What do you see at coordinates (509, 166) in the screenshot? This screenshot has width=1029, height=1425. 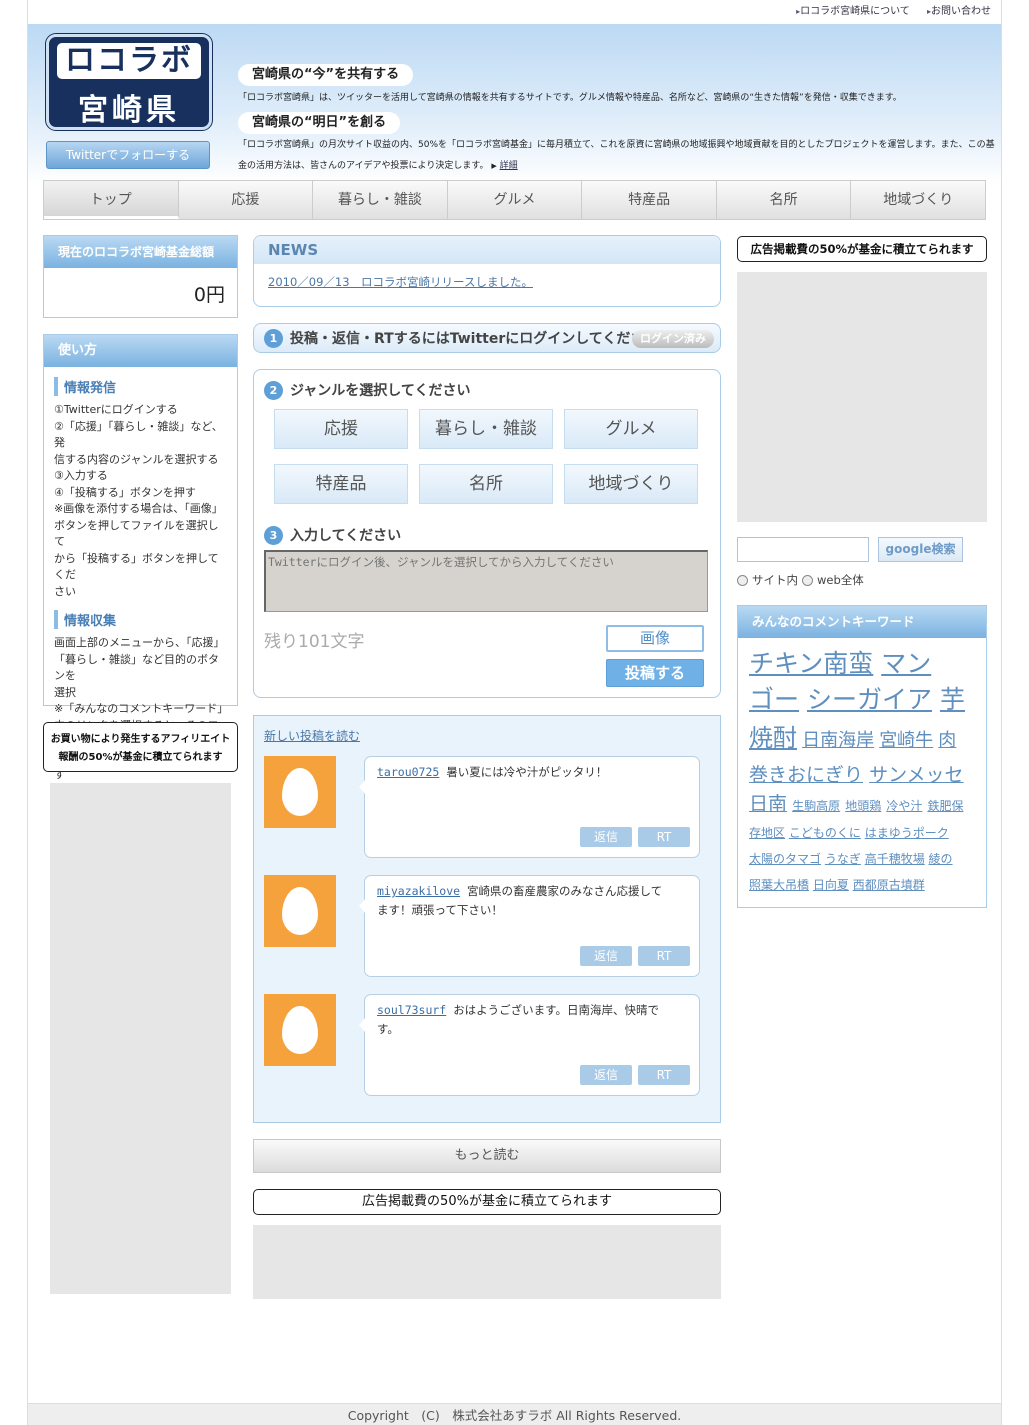 I see `detail-link: 詳細` at bounding box center [509, 166].